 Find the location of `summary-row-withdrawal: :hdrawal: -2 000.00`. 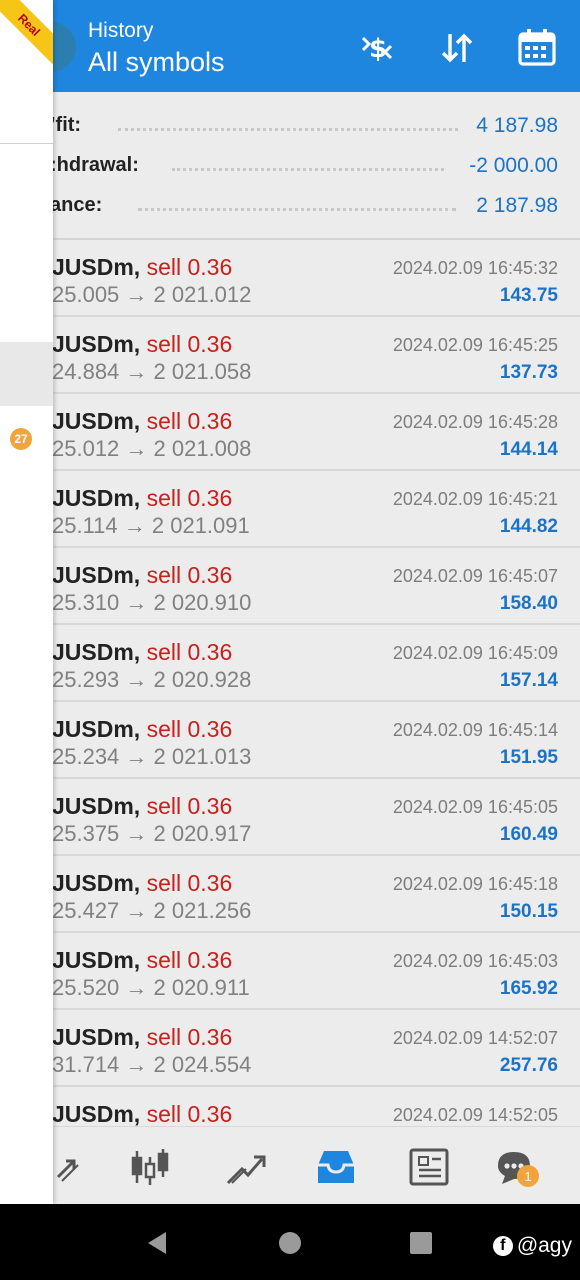

summary-row-withdrawal: :hdrawal: -2 000.00 is located at coordinates (290, 166).